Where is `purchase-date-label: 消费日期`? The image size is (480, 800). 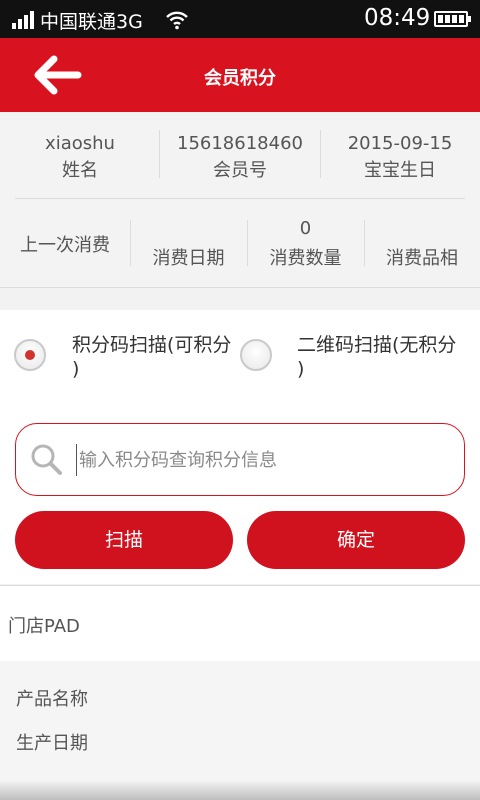
purchase-date-label: 消费日期 is located at coordinates (188, 258).